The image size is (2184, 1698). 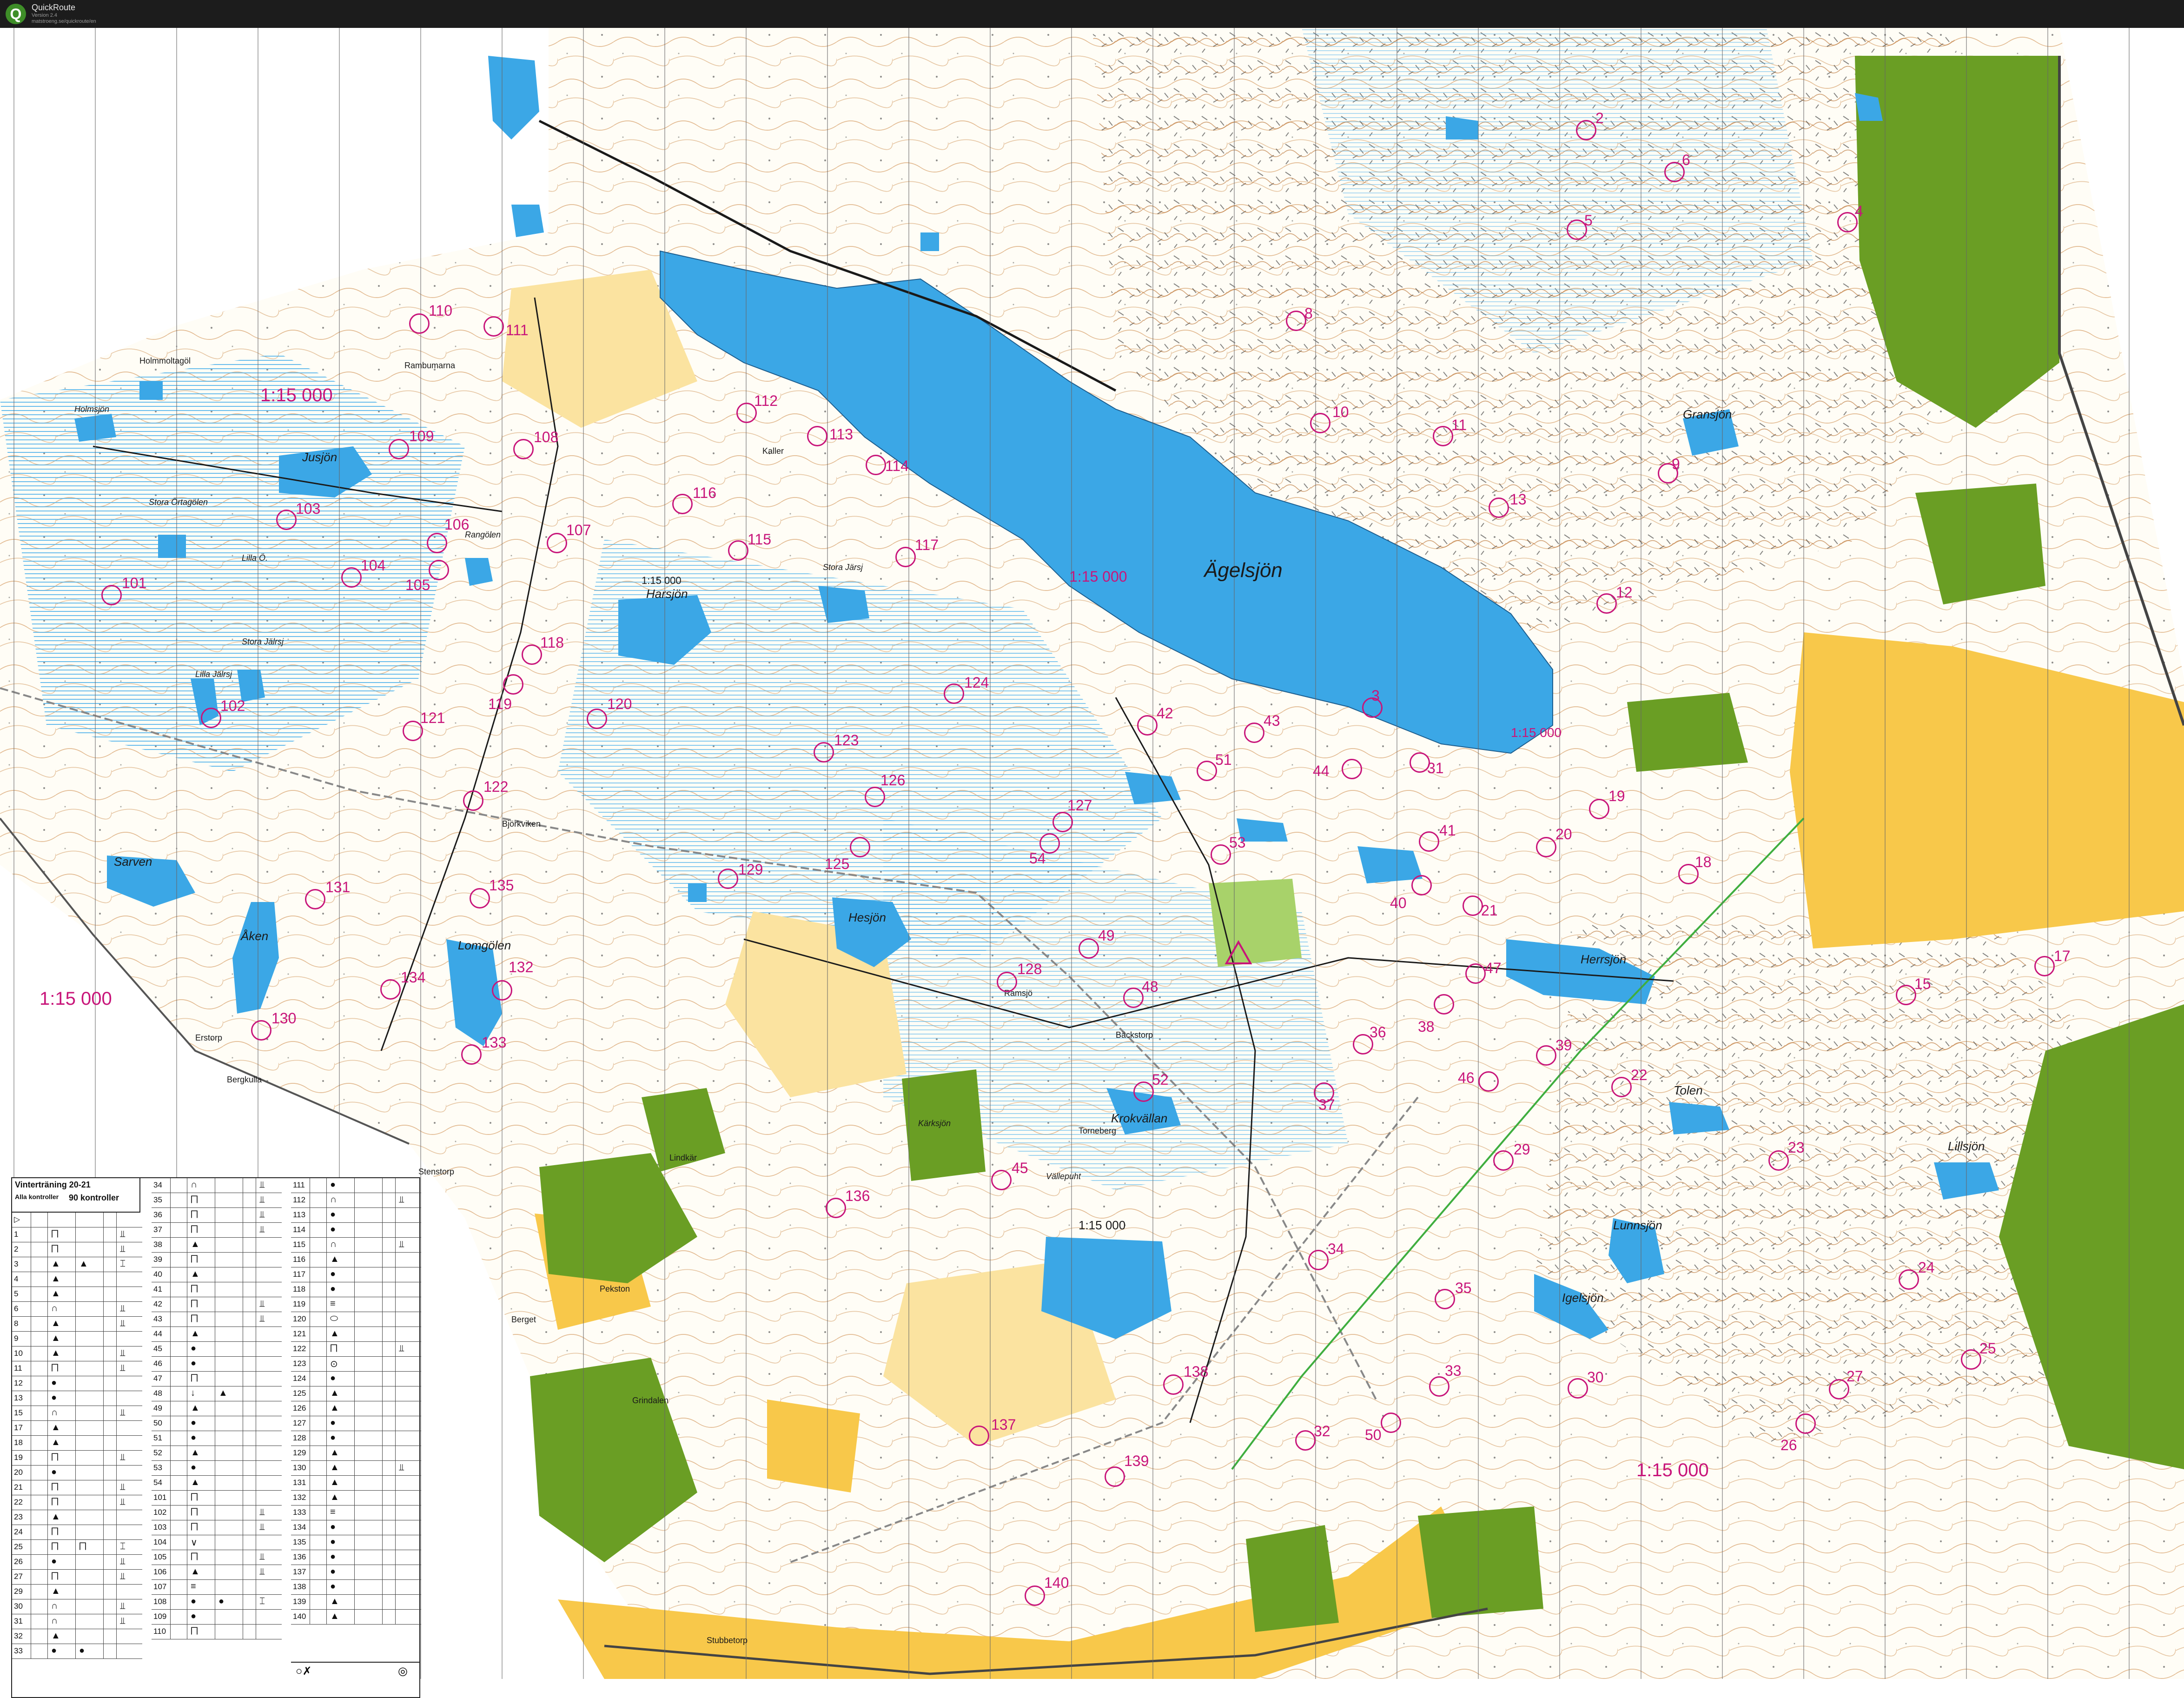 What do you see at coordinates (299, 1289) in the screenshot?
I see `control-number: 118` at bounding box center [299, 1289].